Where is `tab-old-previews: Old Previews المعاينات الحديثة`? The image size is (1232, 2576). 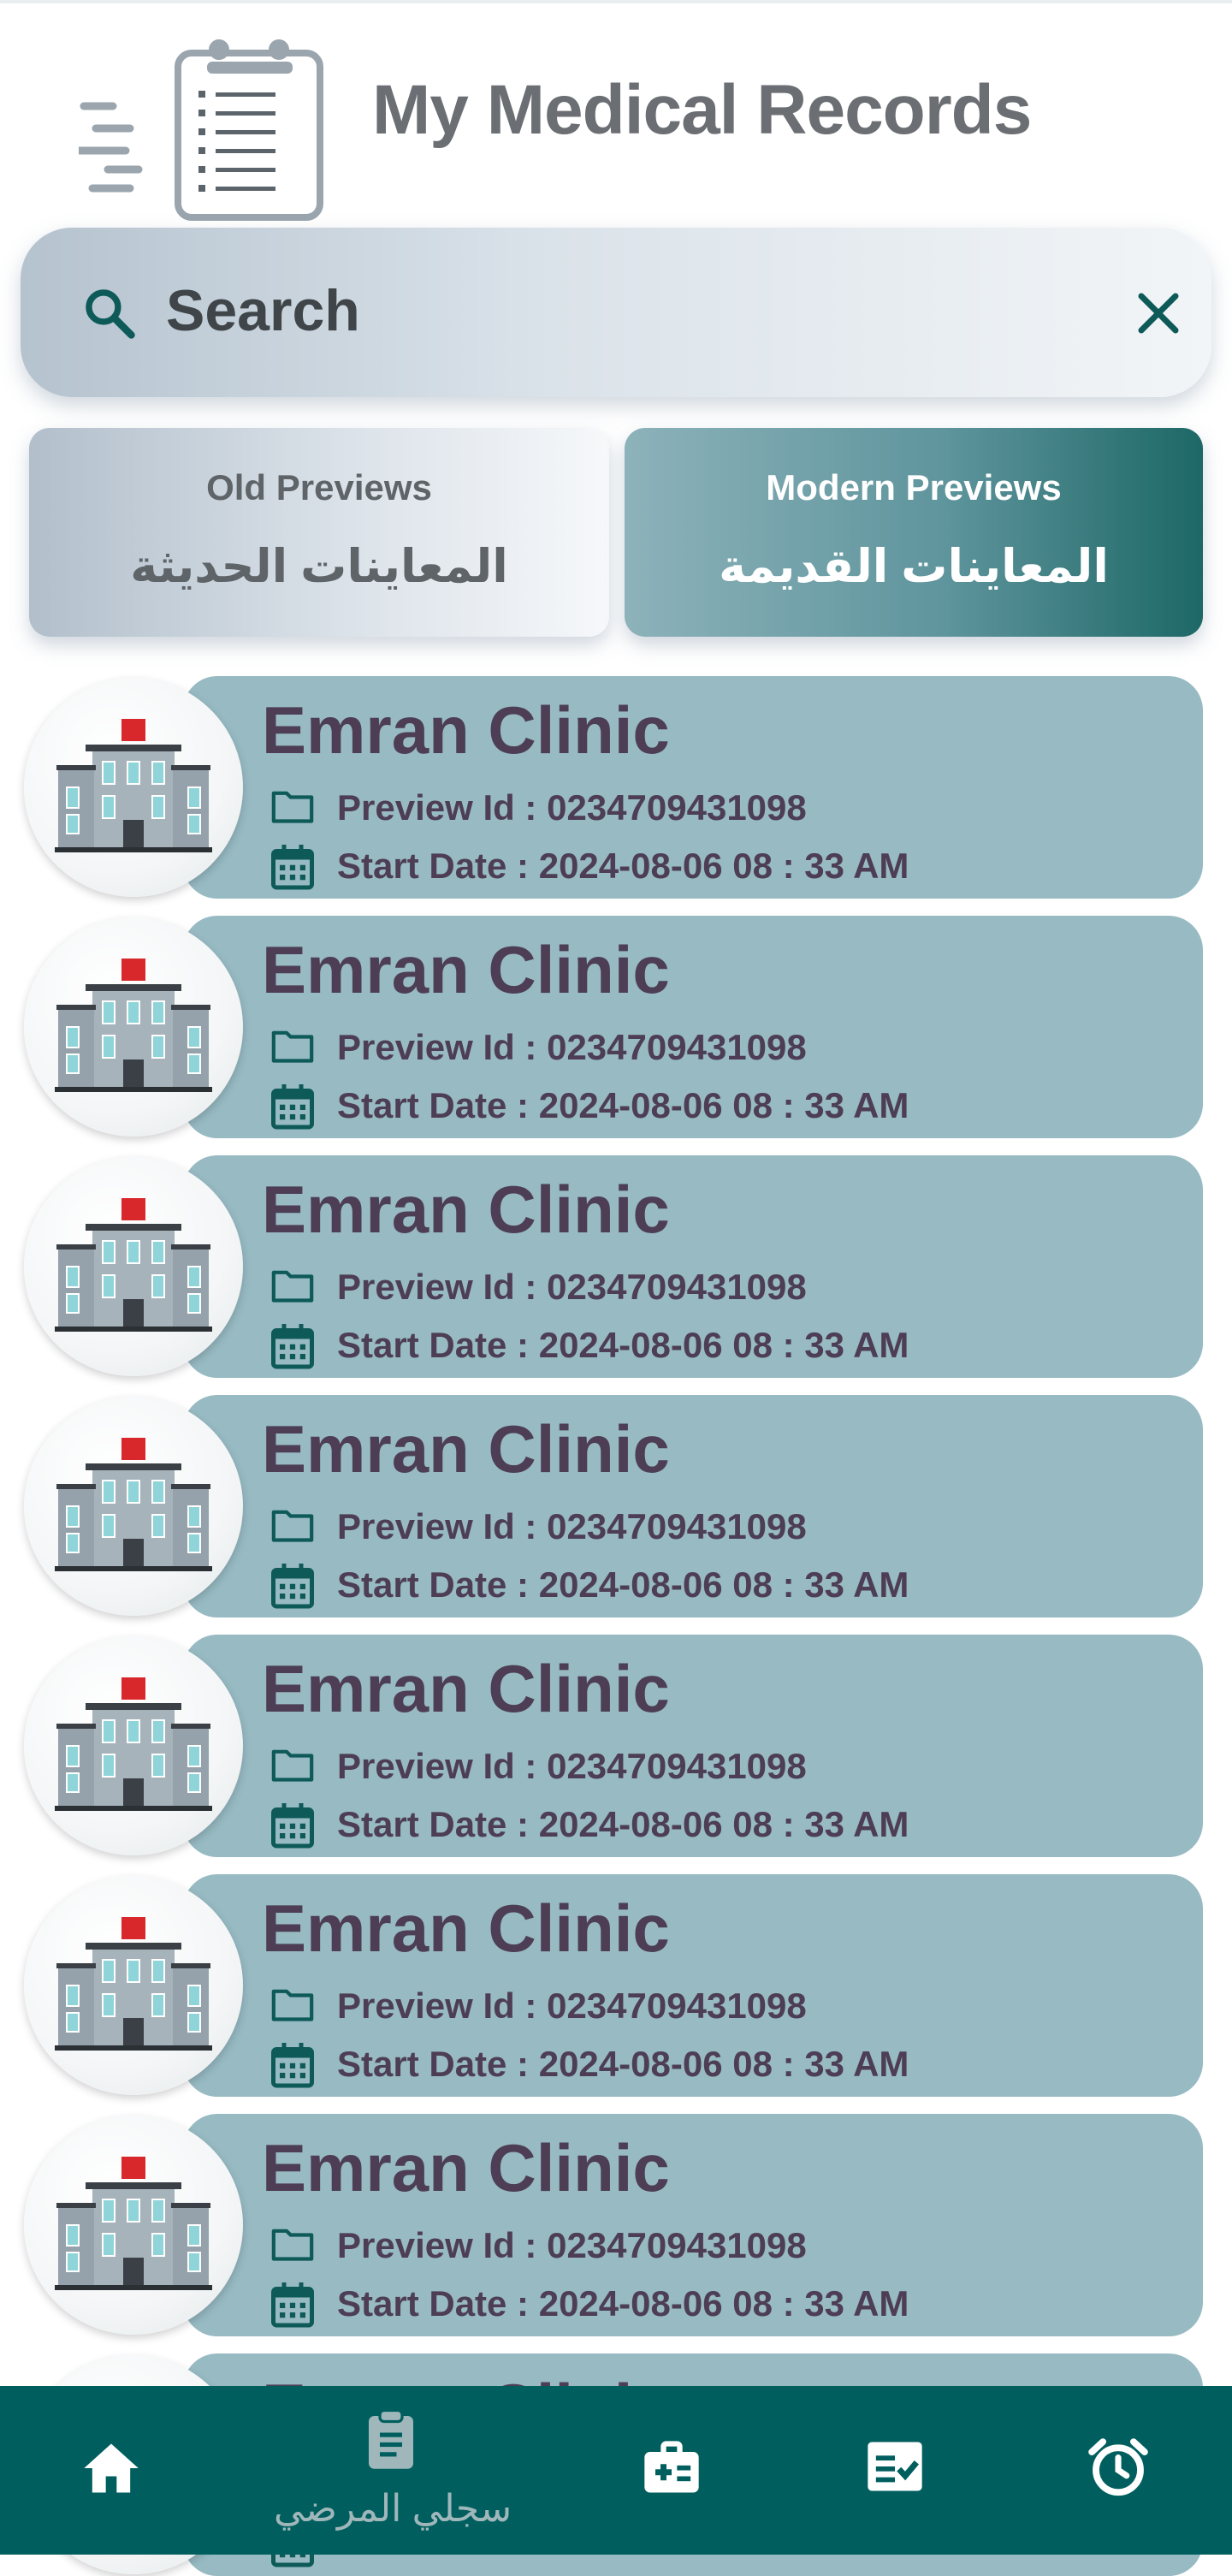 tab-old-previews: Old Previews المعاينات الحديثة is located at coordinates (319, 532).